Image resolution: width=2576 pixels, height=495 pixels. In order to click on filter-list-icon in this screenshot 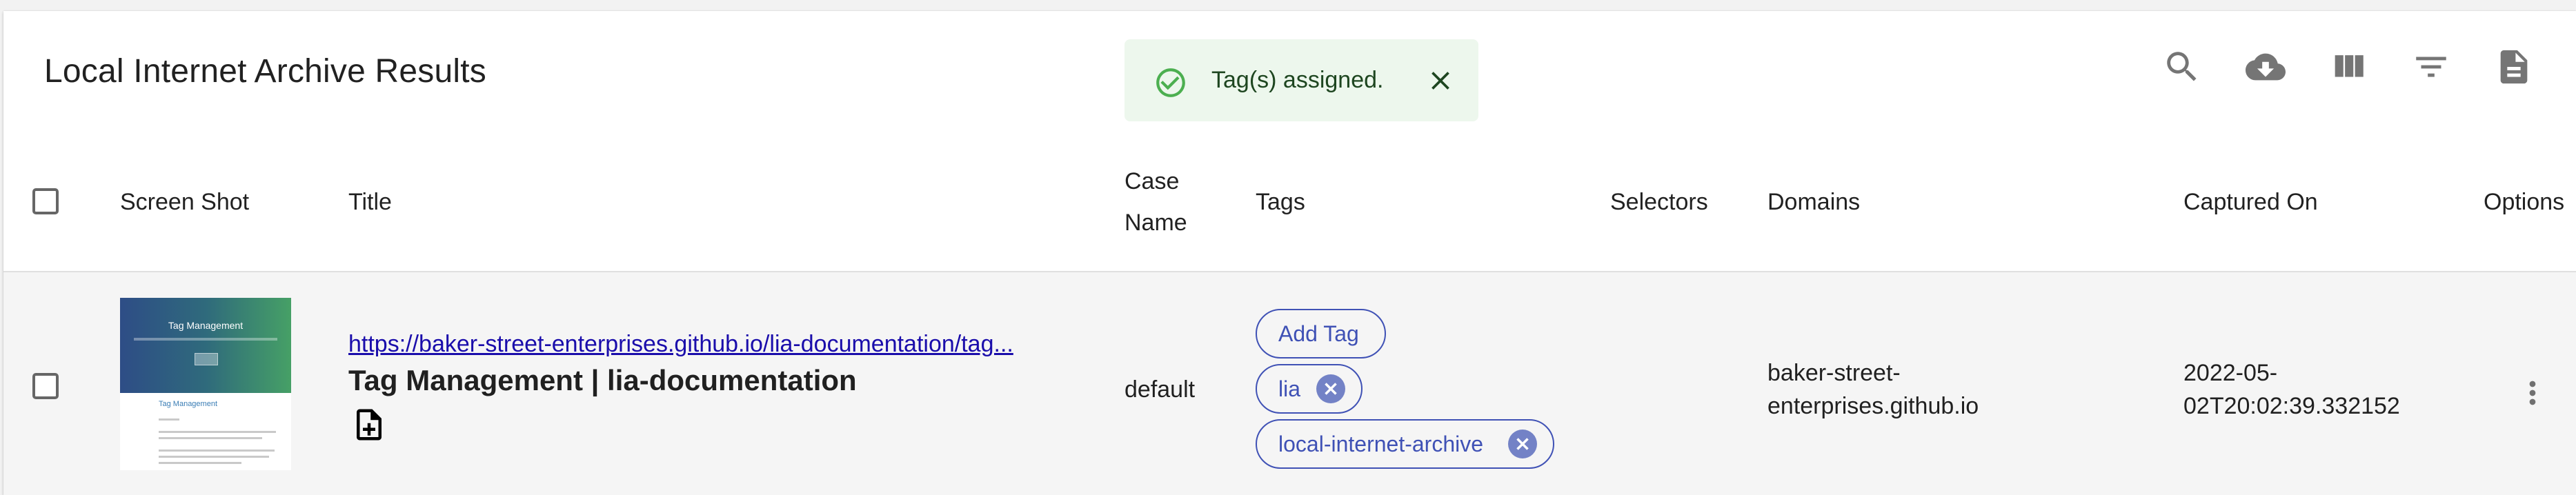, I will do `click(2431, 67)`.